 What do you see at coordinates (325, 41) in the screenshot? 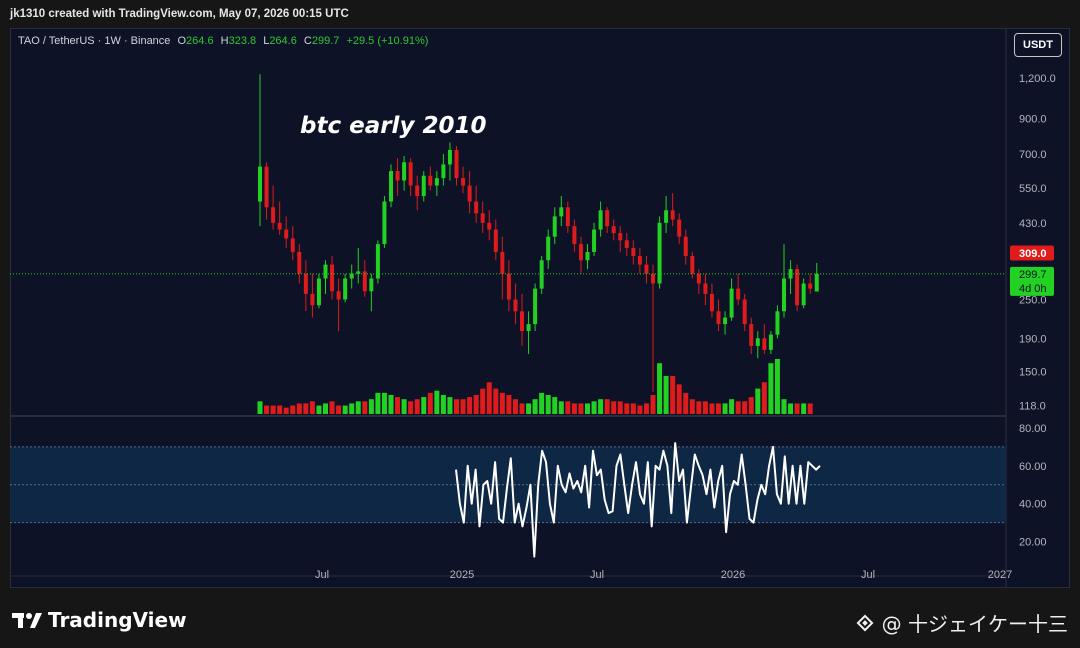
I see `legend-close-value: 299.7` at bounding box center [325, 41].